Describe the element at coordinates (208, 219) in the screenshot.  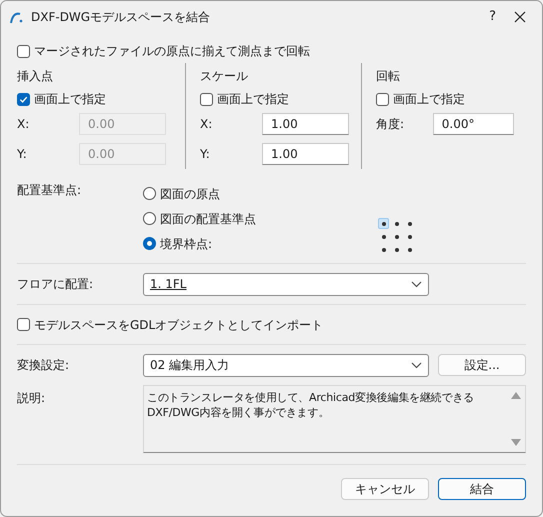
I see `radio-label: 図面の配置基準点` at that location.